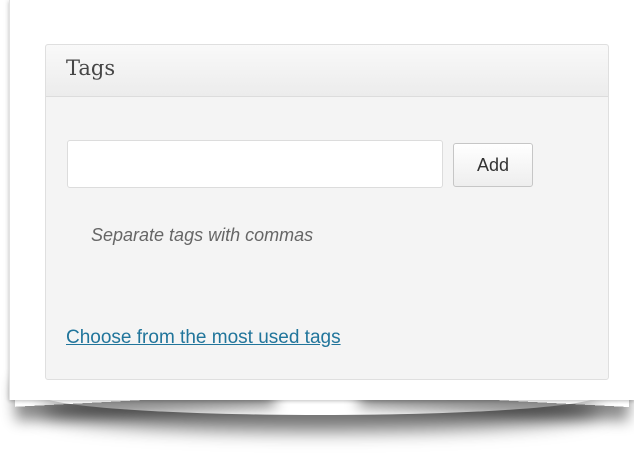  I want to click on tags-box-header: Tags, so click(327, 71).